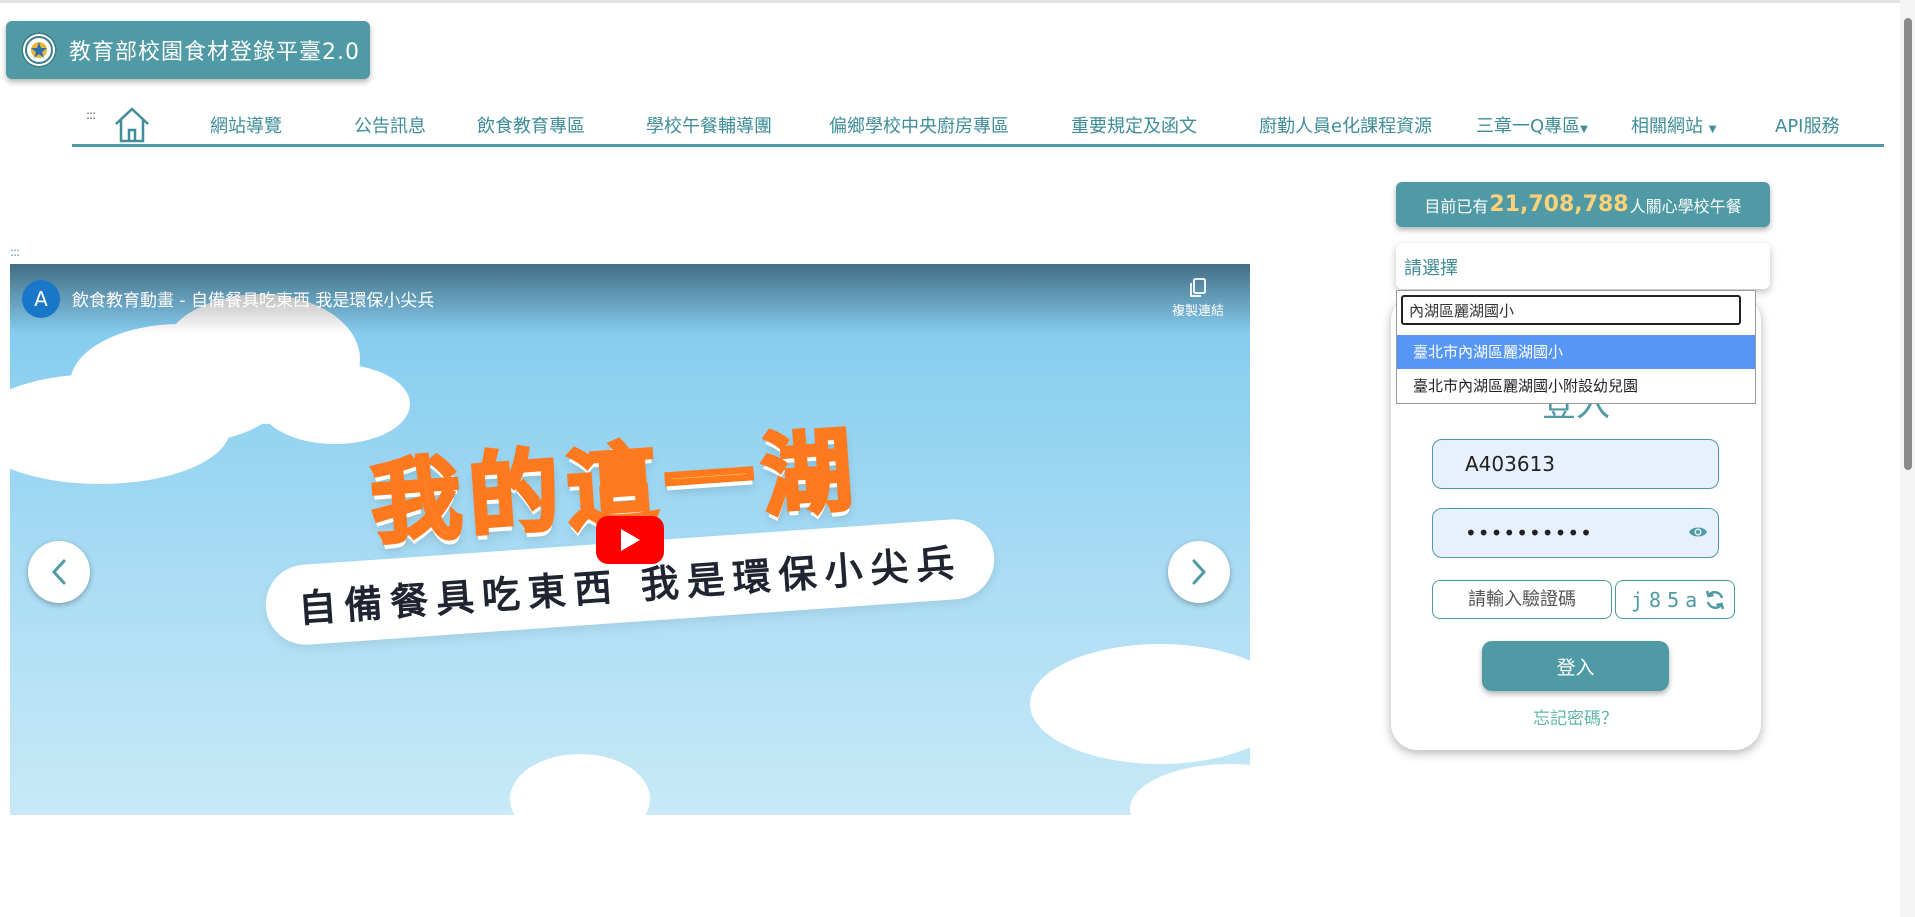 The height and width of the screenshot is (917, 1915). What do you see at coordinates (253, 298) in the screenshot?
I see `video-title: 飲食教育動畫 - 自備餐具吃東西 我是環保小尖兵` at bounding box center [253, 298].